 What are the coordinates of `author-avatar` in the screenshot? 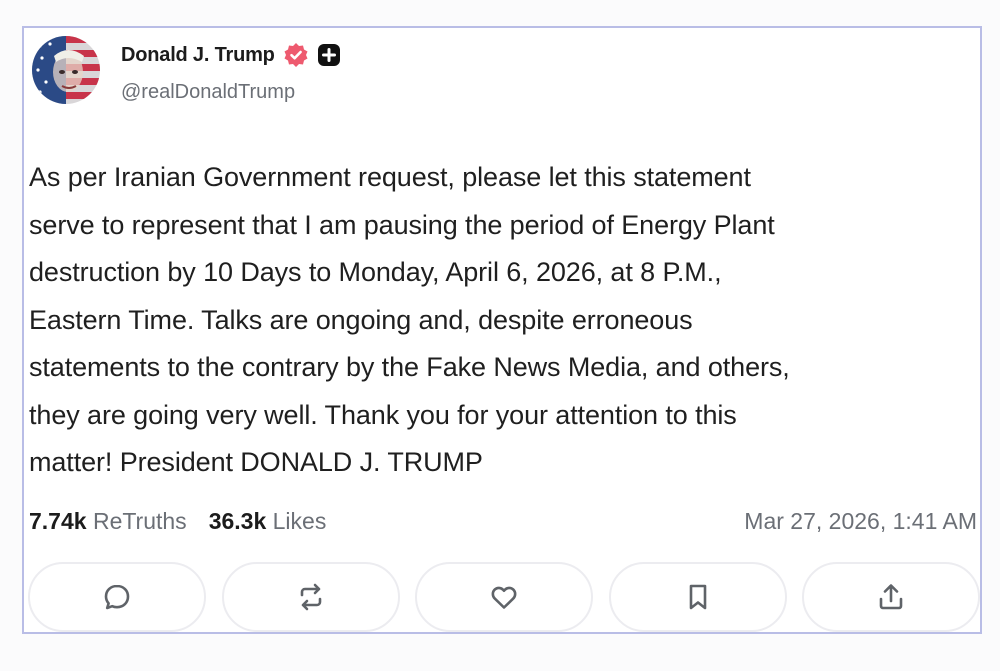 It's located at (66, 70).